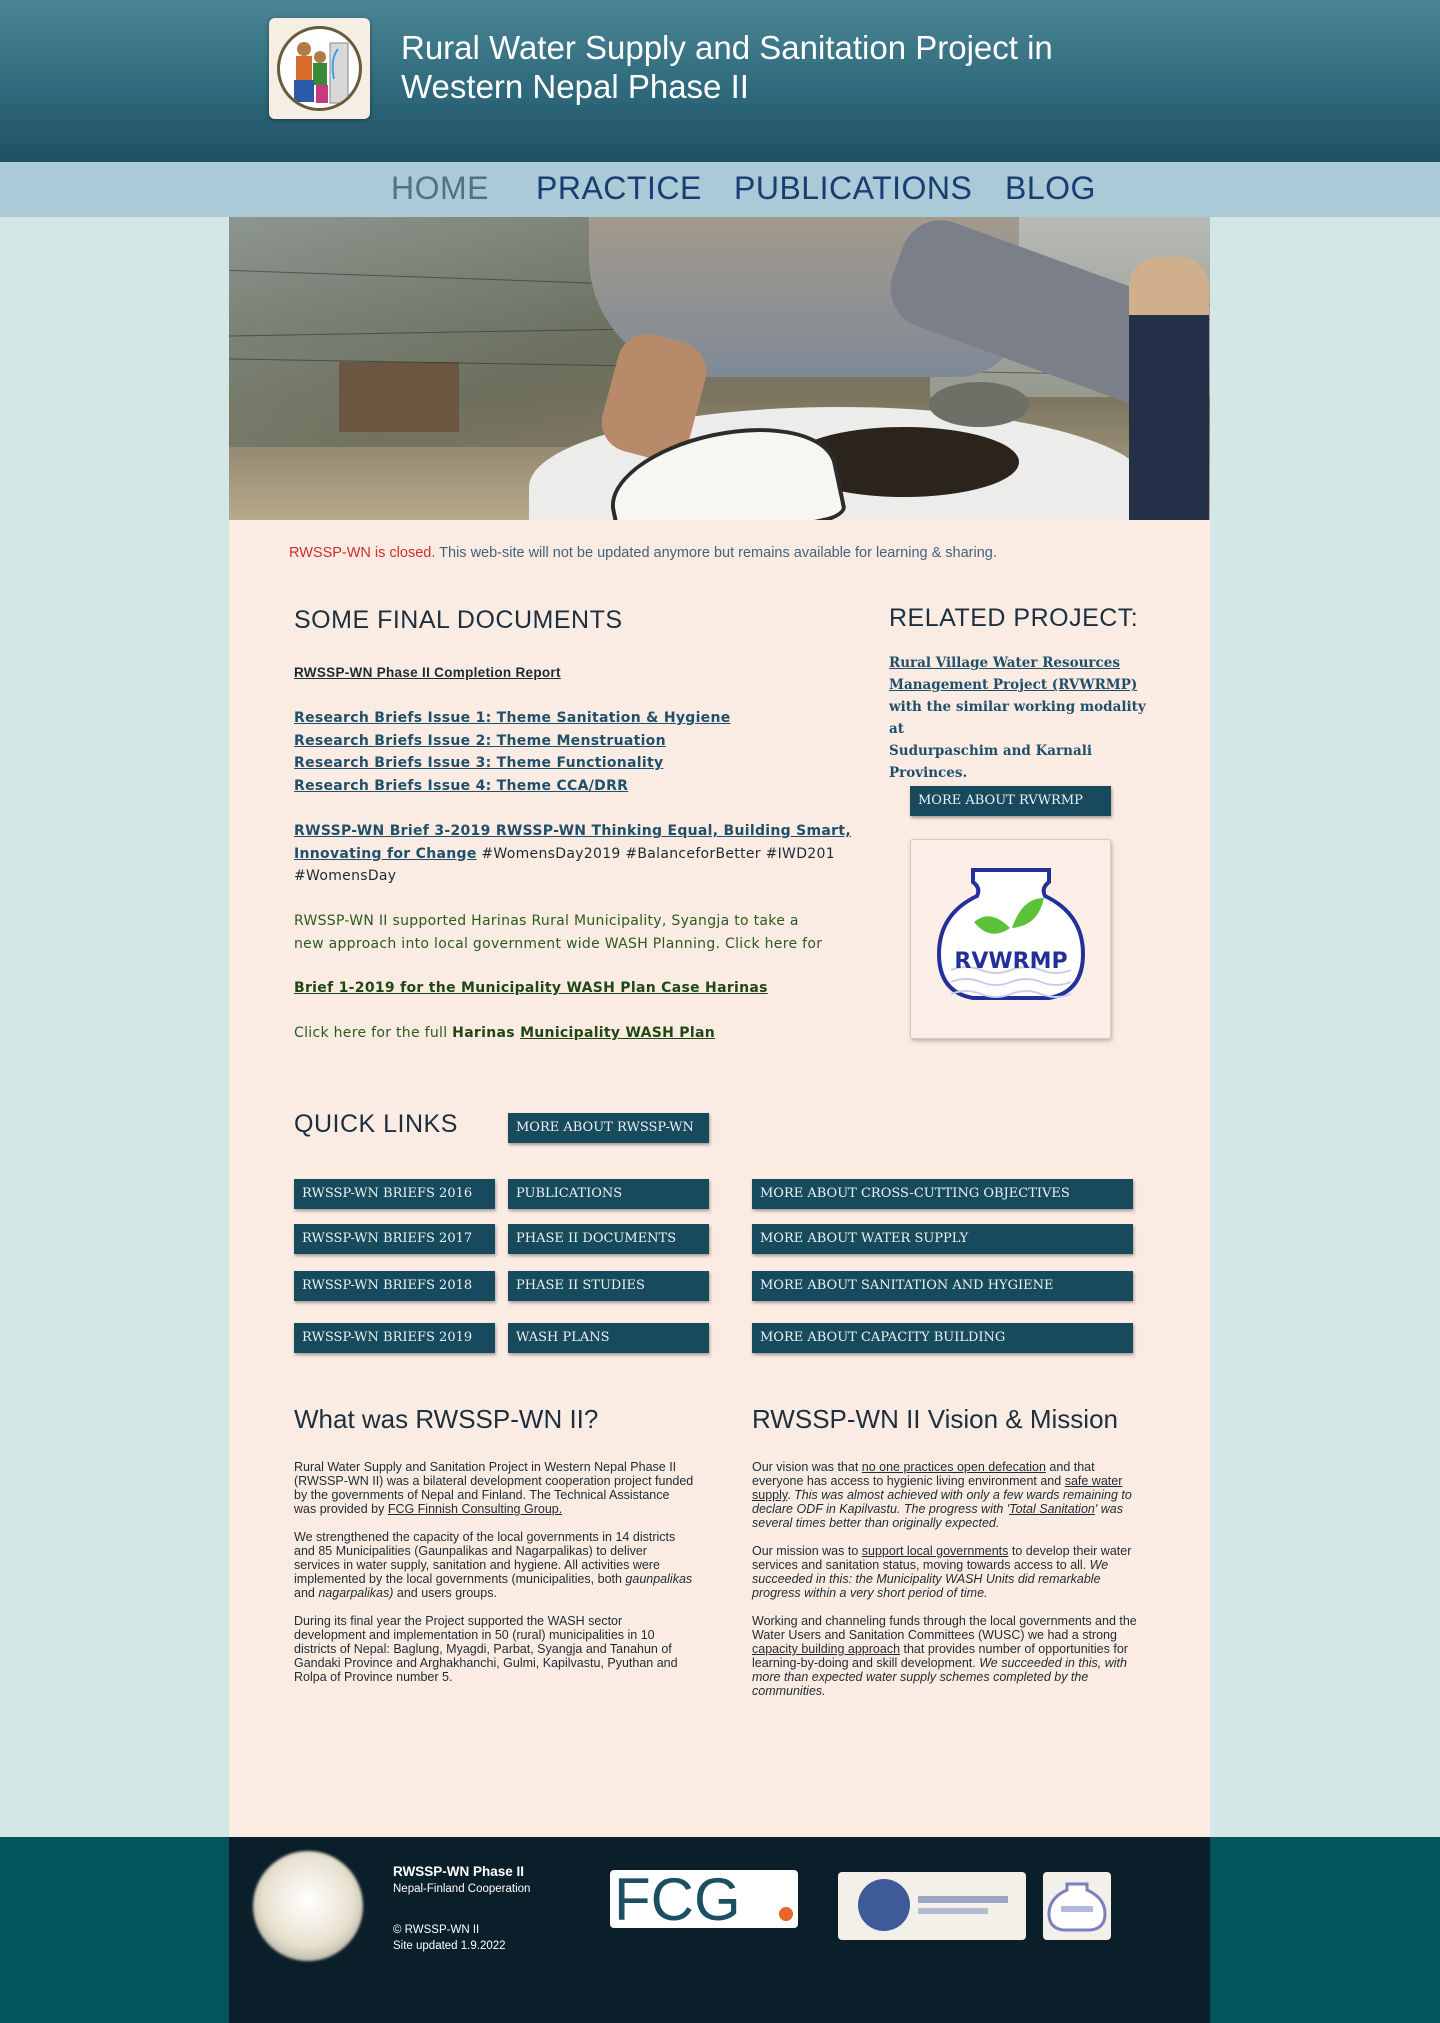 The width and height of the screenshot is (1440, 2023). What do you see at coordinates (608, 1286) in the screenshot?
I see `phase2-studies-button: PHASE II STUDIES` at bounding box center [608, 1286].